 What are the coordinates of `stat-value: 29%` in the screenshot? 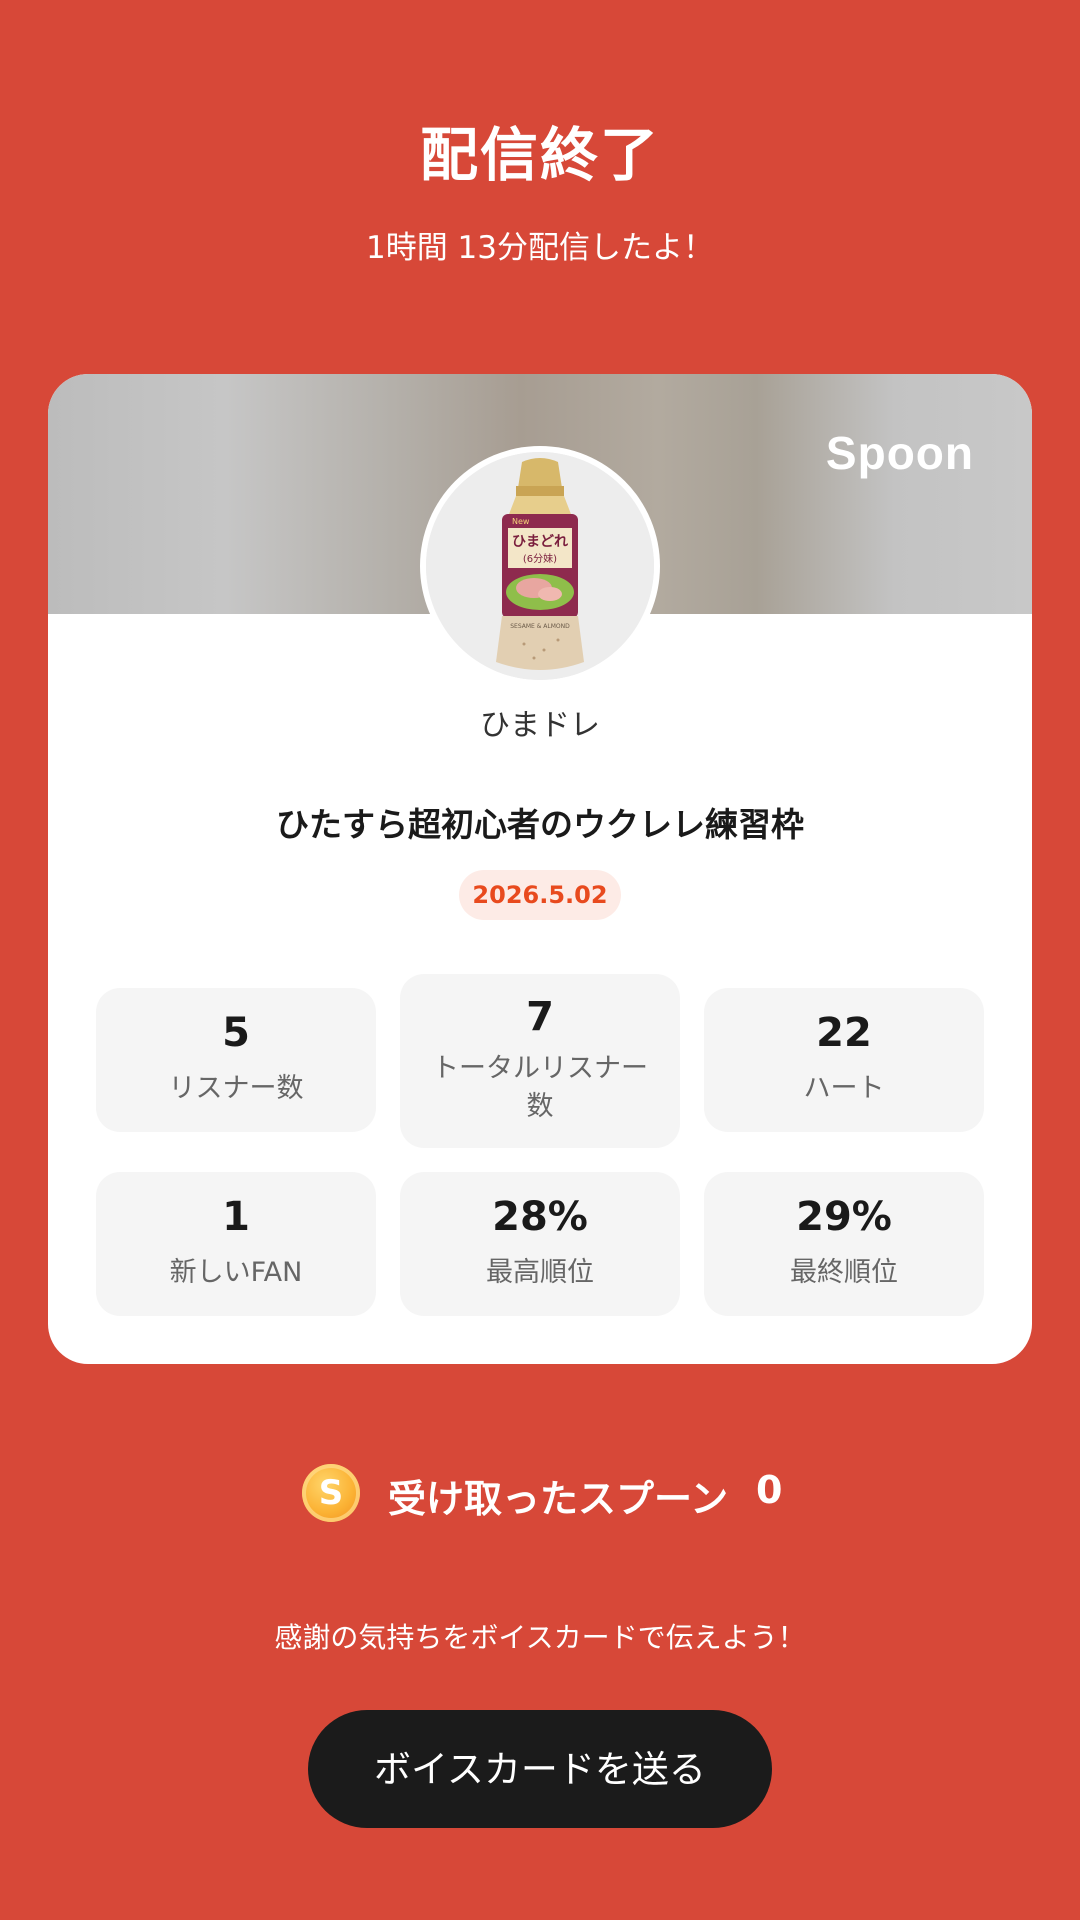 It's located at (844, 1217).